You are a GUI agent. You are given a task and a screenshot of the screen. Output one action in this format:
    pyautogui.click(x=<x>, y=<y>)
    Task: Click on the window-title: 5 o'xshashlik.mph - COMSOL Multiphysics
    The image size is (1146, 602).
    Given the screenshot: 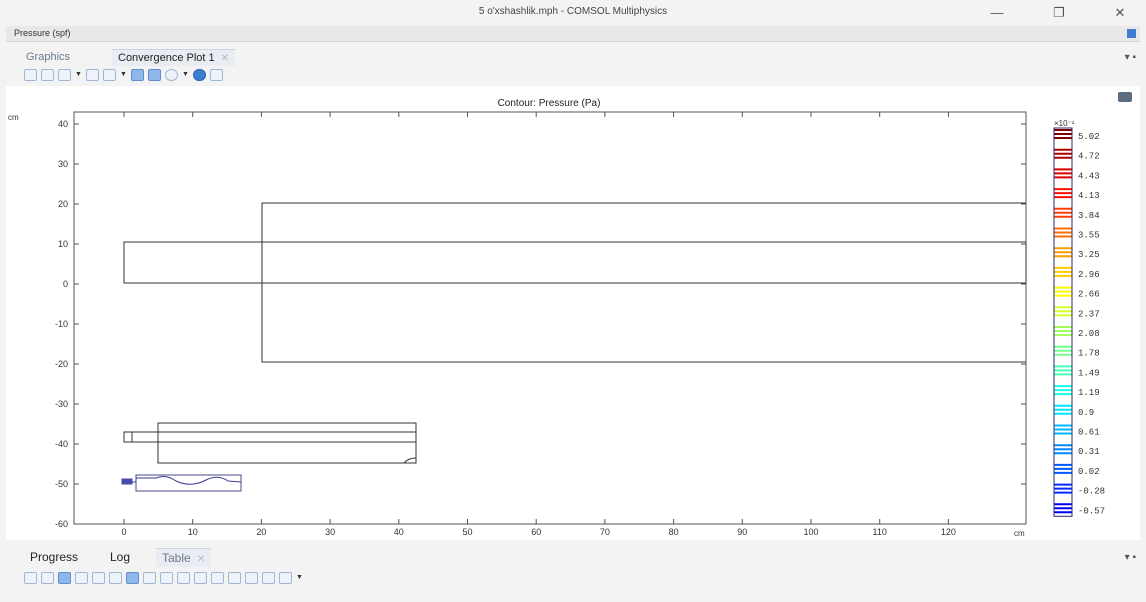 What is the action you would take?
    pyautogui.click(x=573, y=11)
    